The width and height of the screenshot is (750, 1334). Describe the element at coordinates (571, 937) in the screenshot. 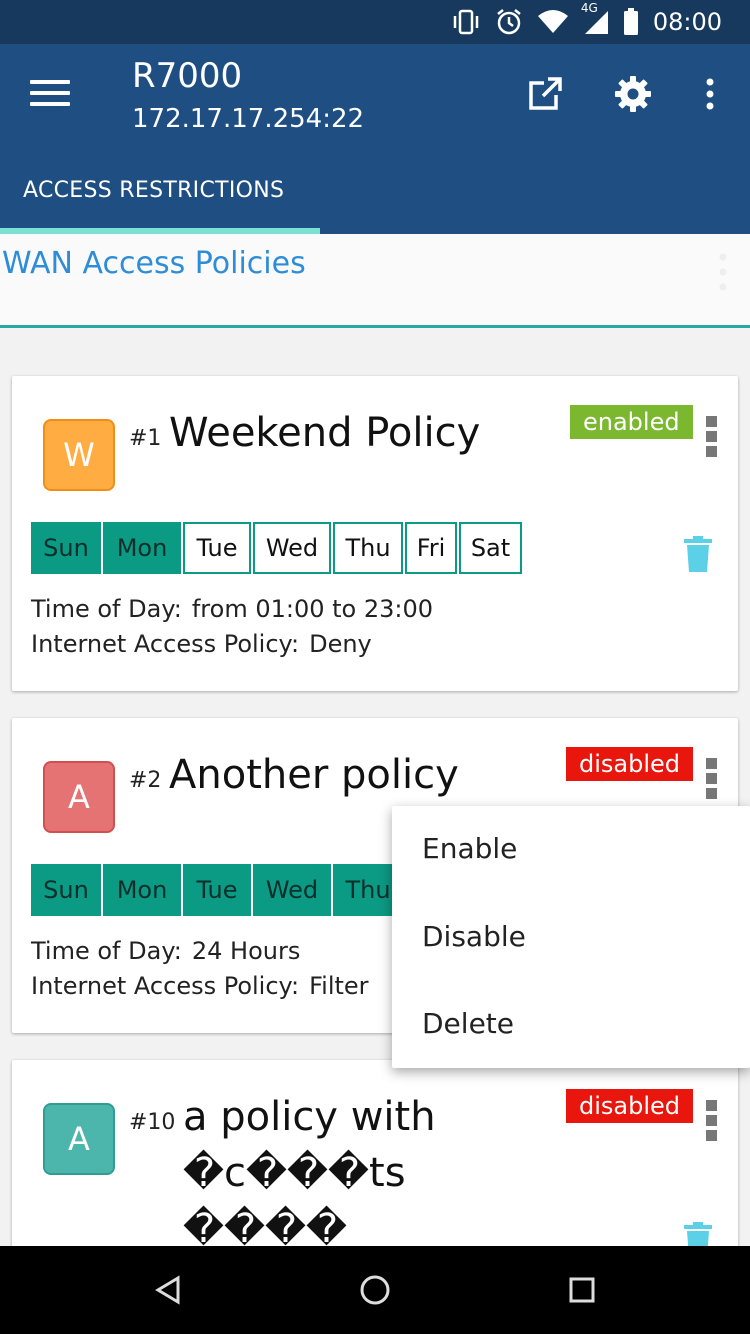

I see `context-menu: Enable Disable Delete` at that location.